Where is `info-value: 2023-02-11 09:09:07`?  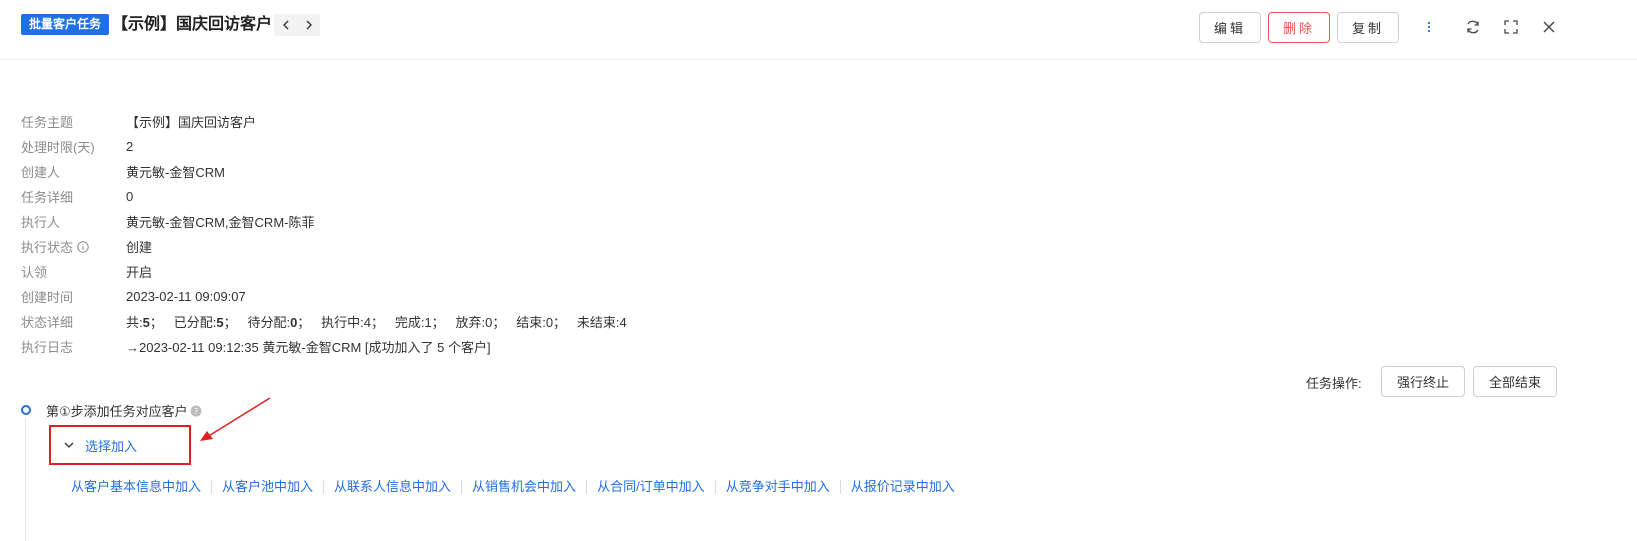
info-value: 2023-02-11 09:09:07 is located at coordinates (186, 296).